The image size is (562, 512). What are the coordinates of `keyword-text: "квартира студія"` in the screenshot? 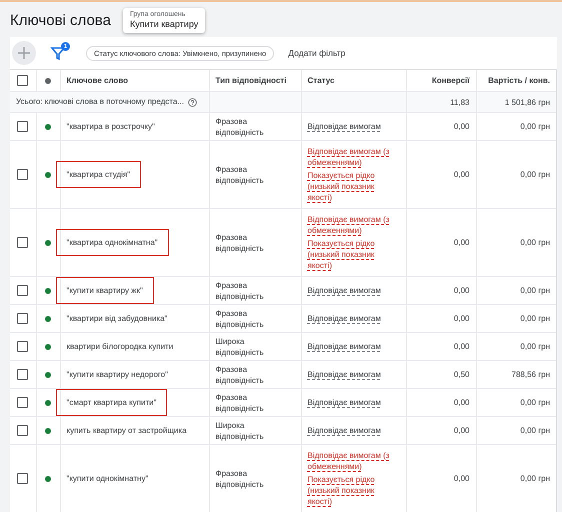 It's located at (98, 174).